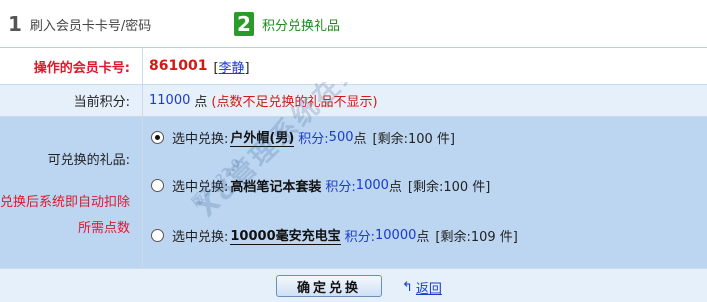 The width and height of the screenshot is (707, 302). I want to click on step-2-label: 积分兑换礼品, so click(301, 26).